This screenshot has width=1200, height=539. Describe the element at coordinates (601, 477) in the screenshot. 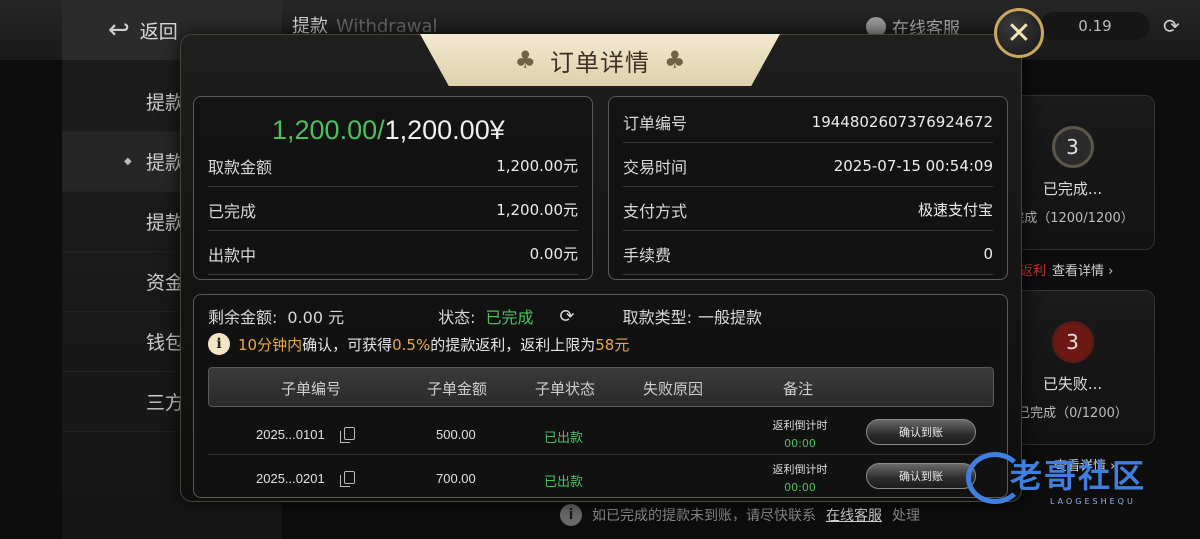

I see `table-row: 2025...0201 700.00 已出款 返利倒计时 00:00 确认到账` at that location.